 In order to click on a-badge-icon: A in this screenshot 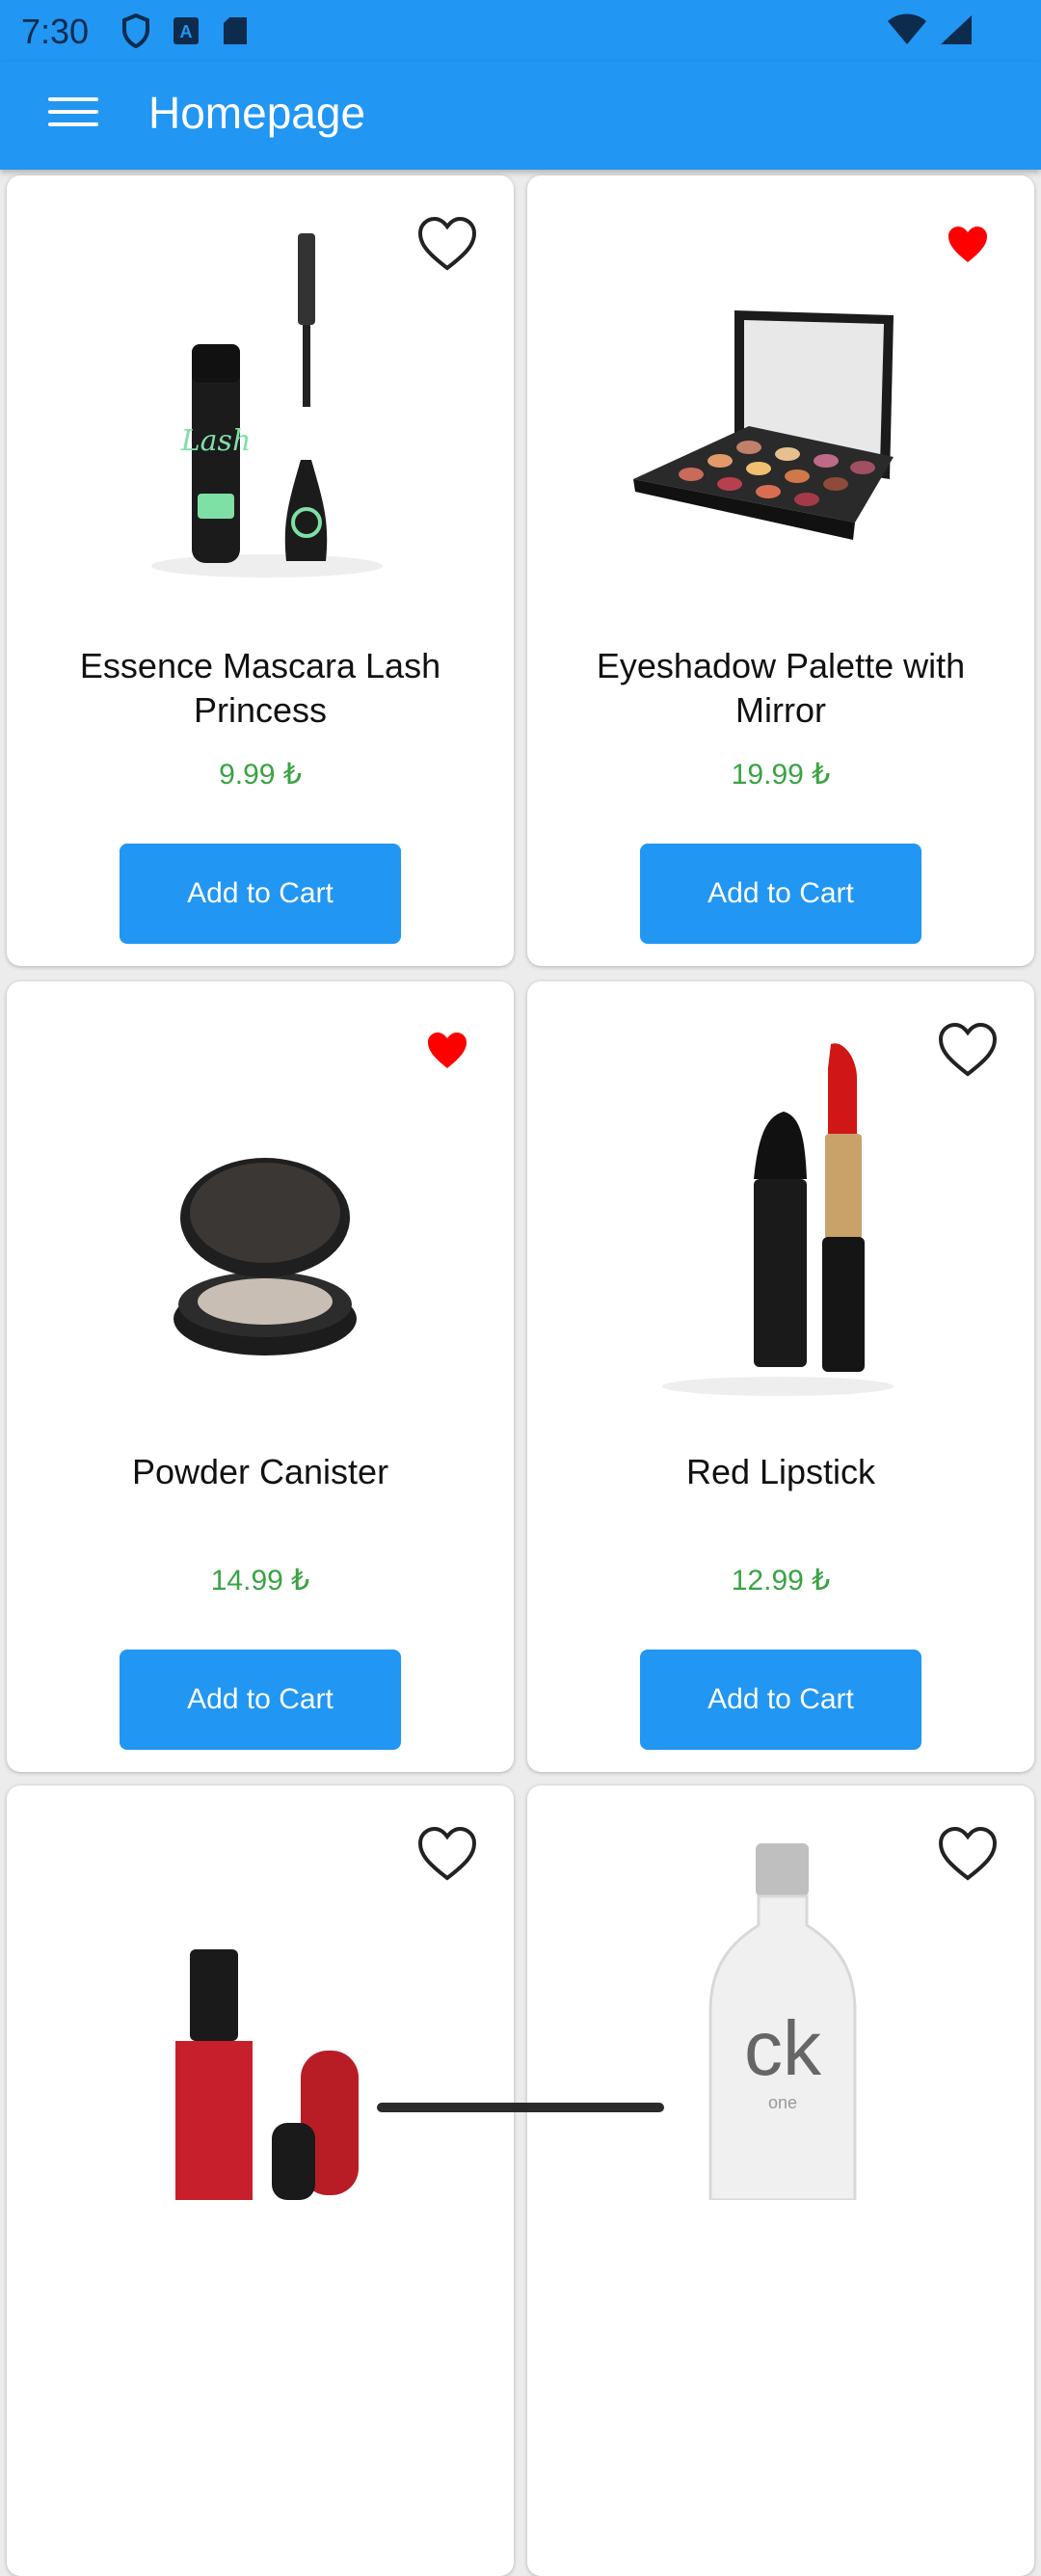, I will do `click(186, 31)`.